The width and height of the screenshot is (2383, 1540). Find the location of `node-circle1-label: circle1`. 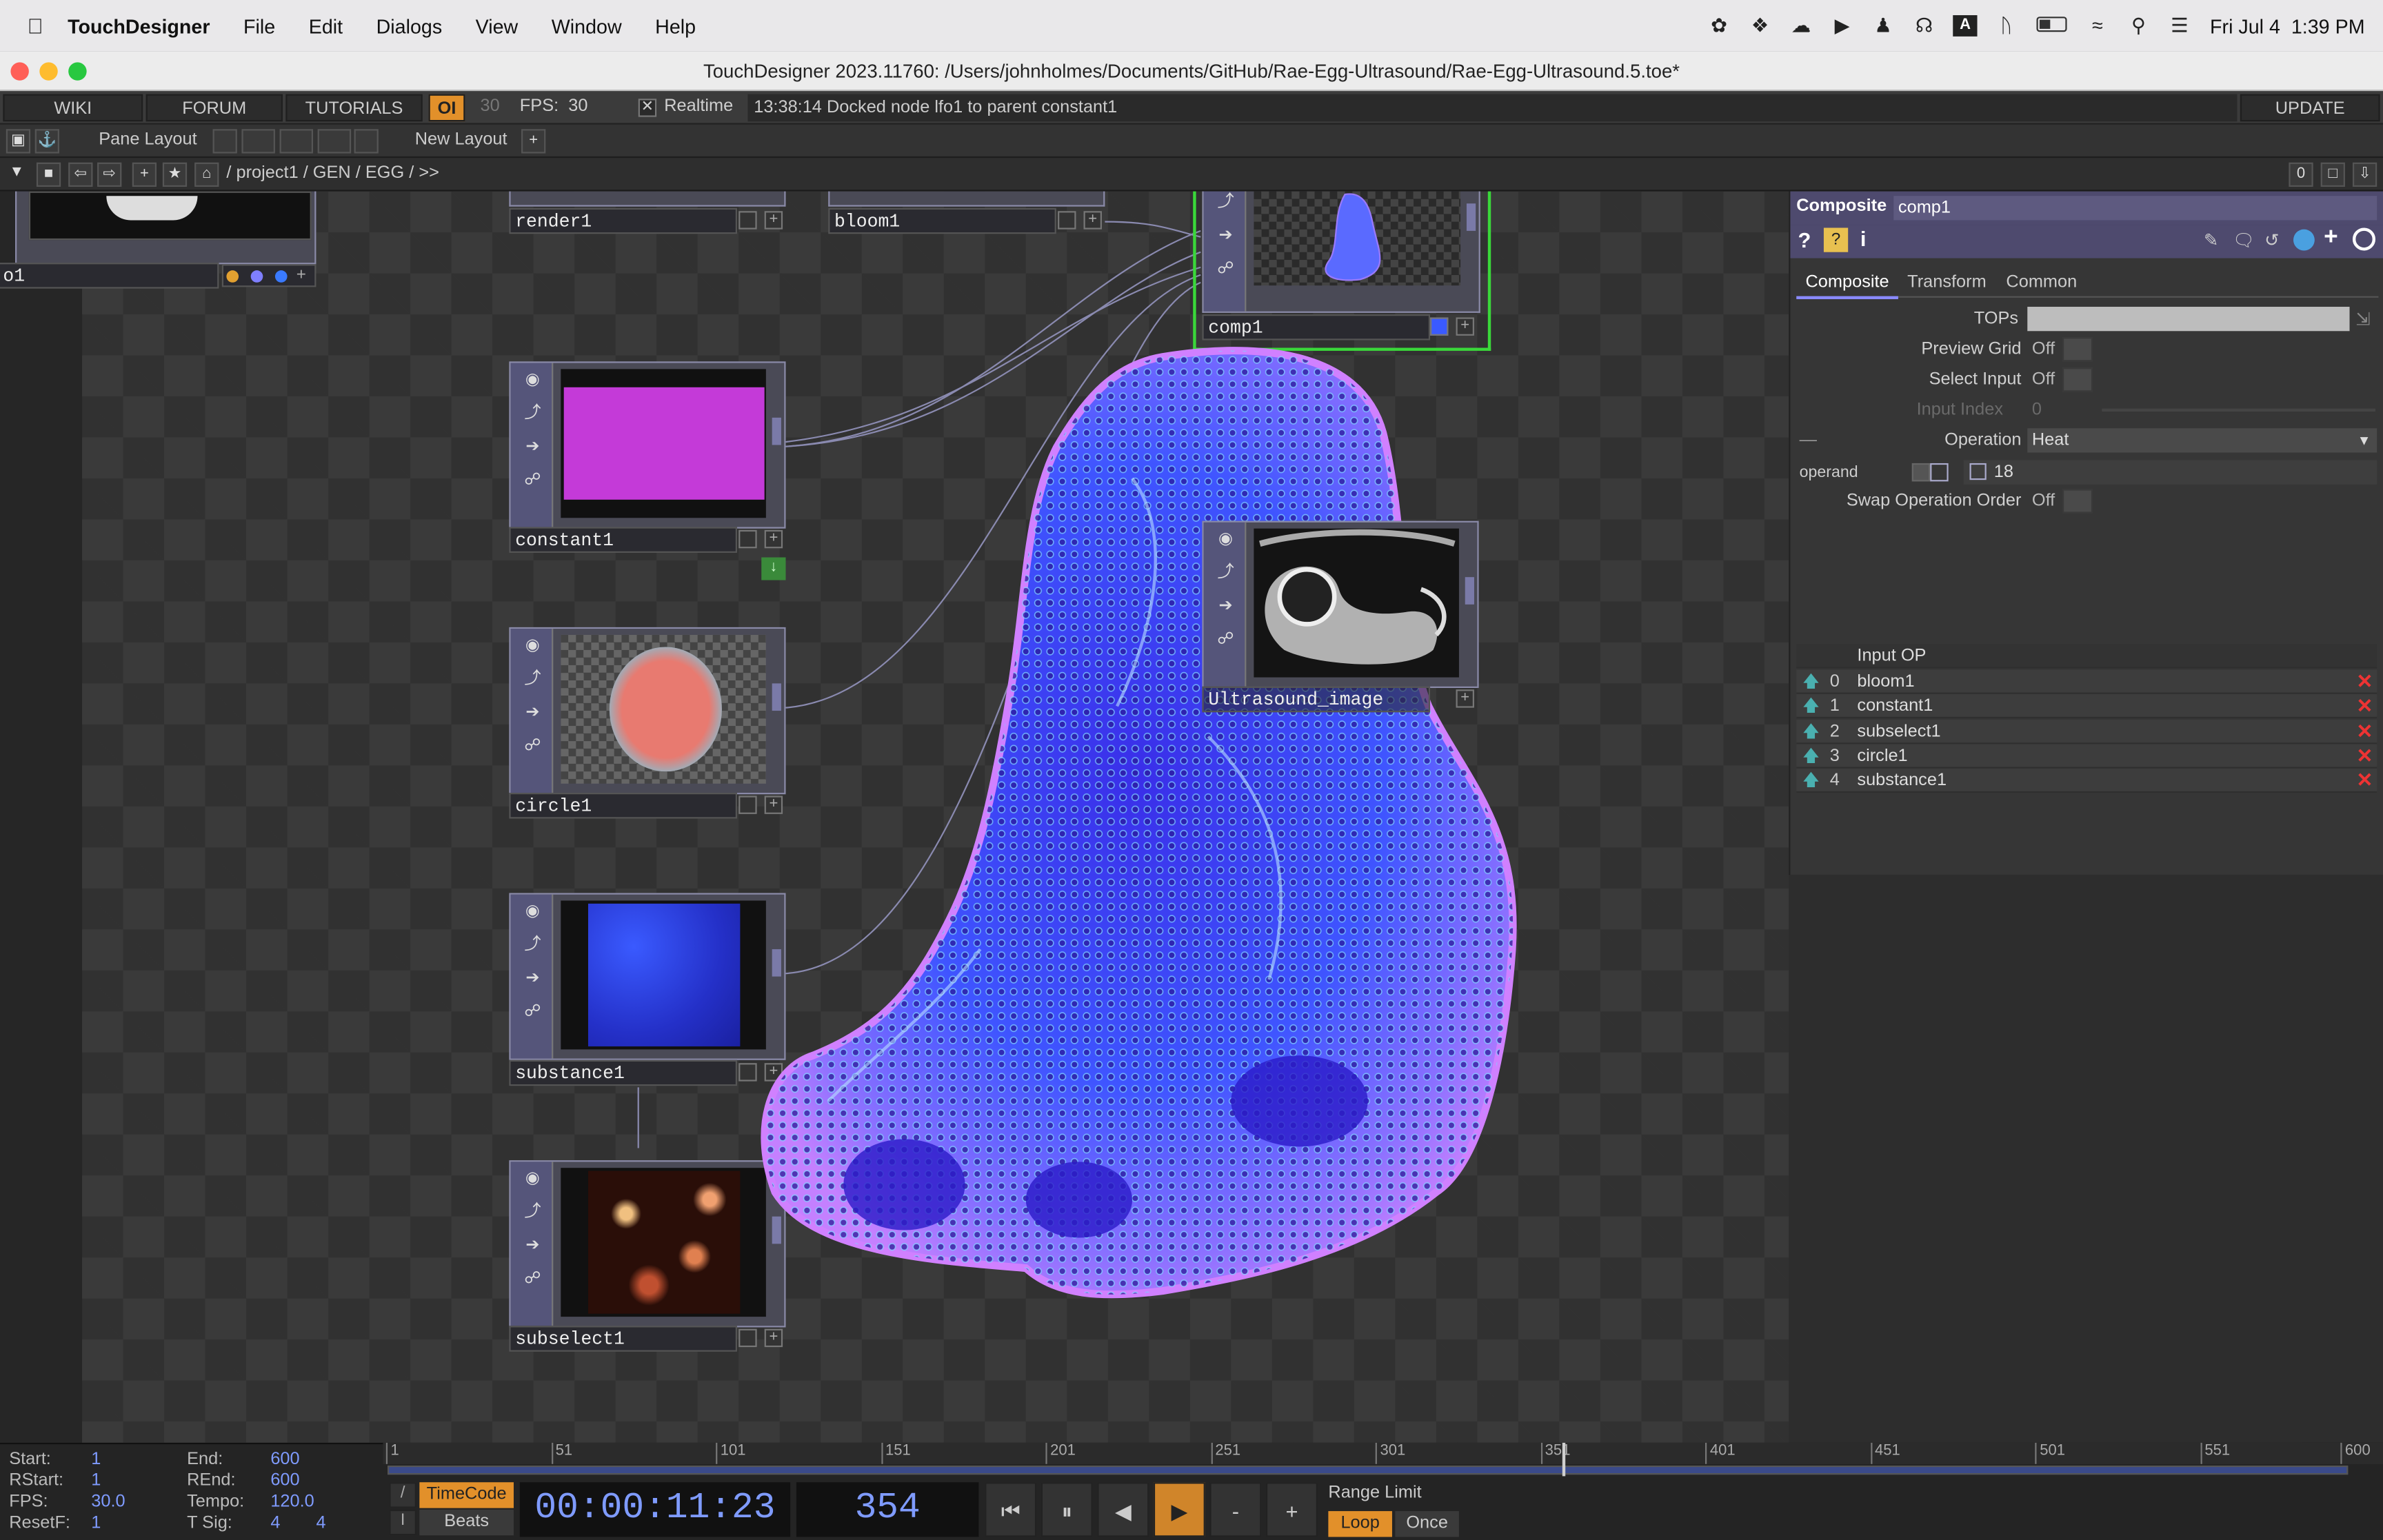

node-circle1-label: circle1 is located at coordinates (623, 806).